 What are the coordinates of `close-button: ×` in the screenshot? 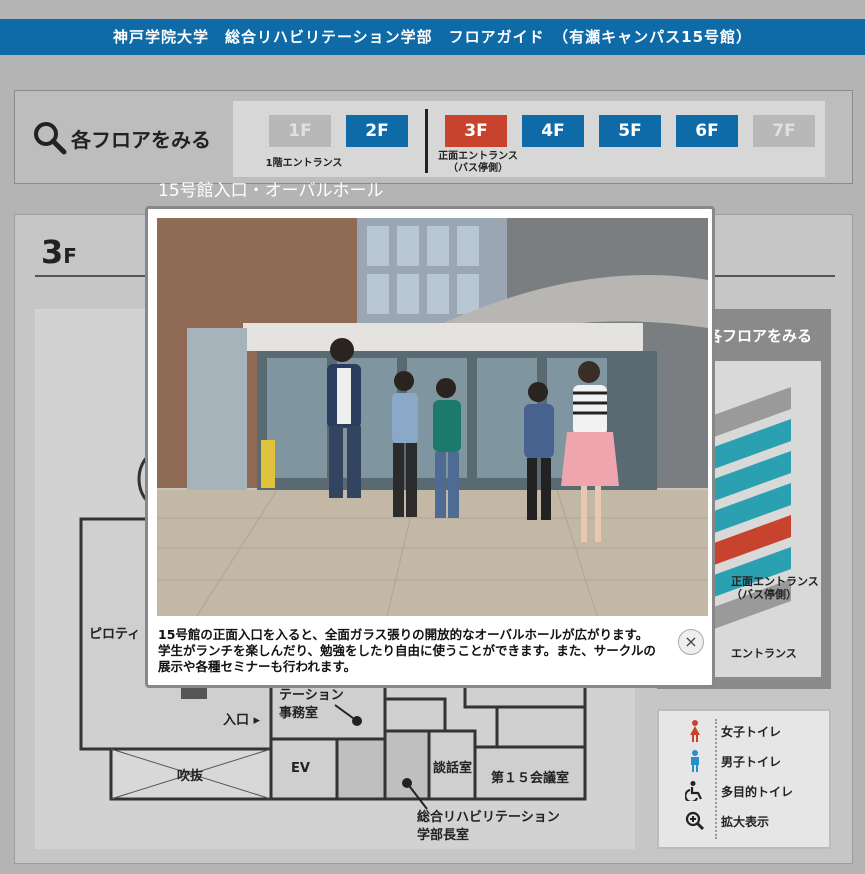 It's located at (691, 642).